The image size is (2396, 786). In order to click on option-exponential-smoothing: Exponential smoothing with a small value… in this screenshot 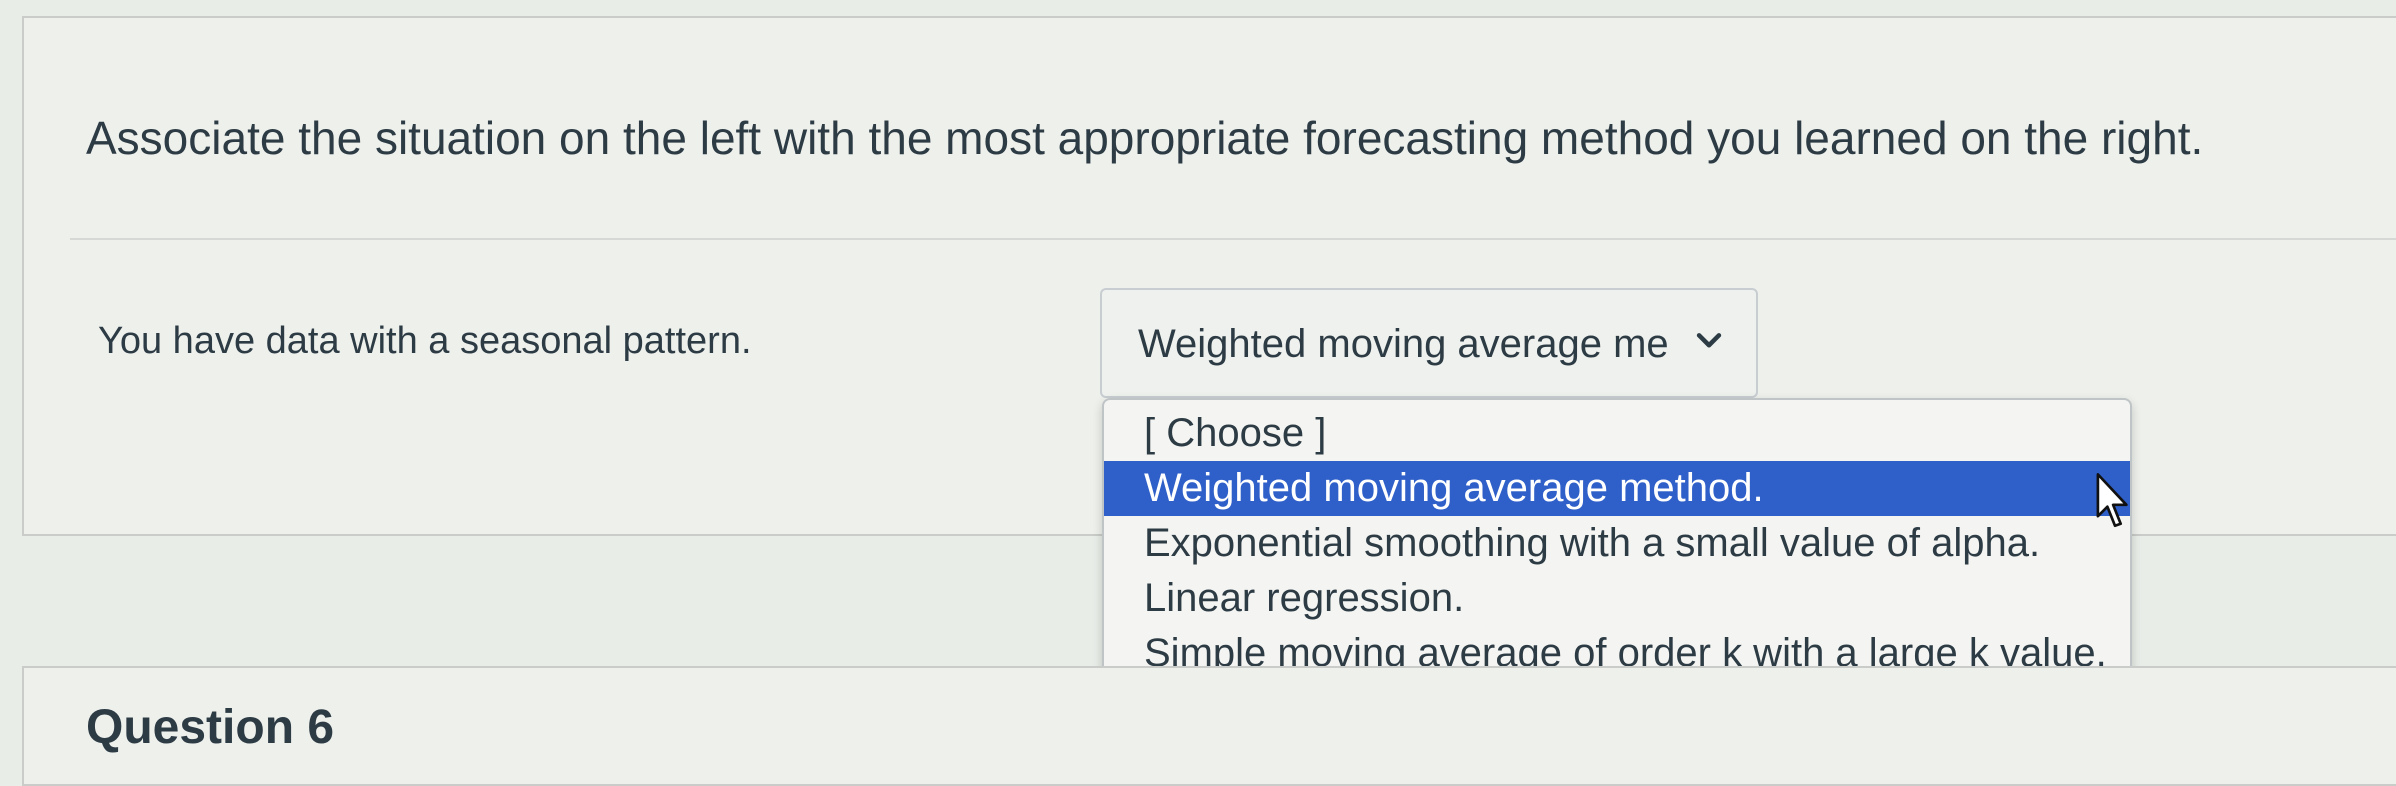, I will do `click(1617, 543)`.